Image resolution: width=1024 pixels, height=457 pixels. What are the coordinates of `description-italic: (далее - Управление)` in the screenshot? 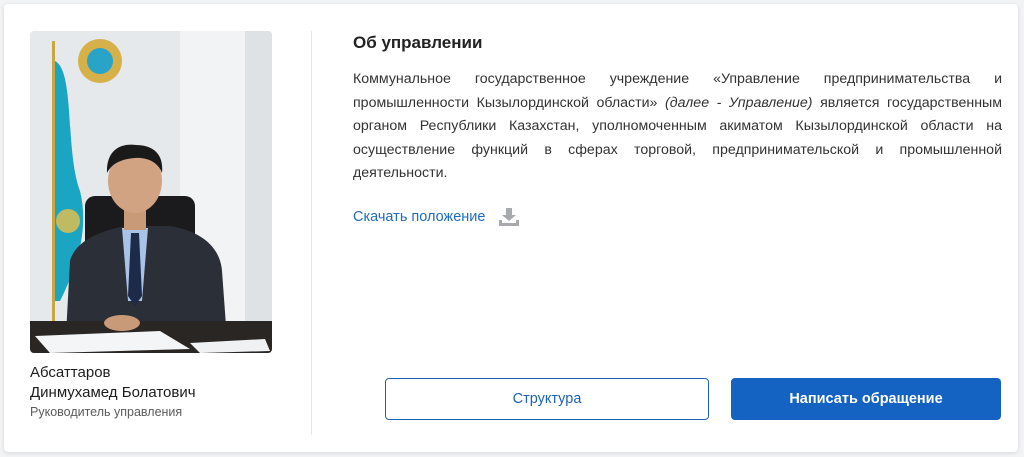 It's located at (739, 102).